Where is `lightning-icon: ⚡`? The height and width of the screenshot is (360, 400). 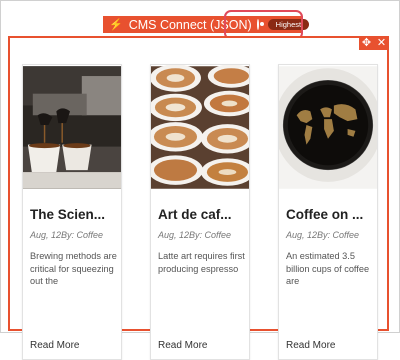 lightning-icon: ⚡ is located at coordinates (116, 25).